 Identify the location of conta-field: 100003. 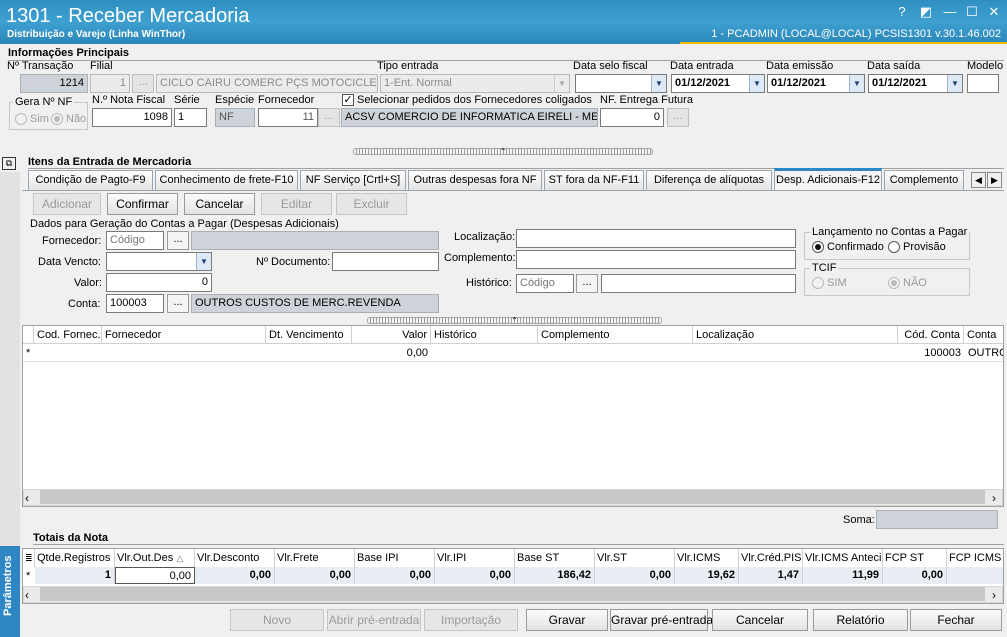
(135, 303).